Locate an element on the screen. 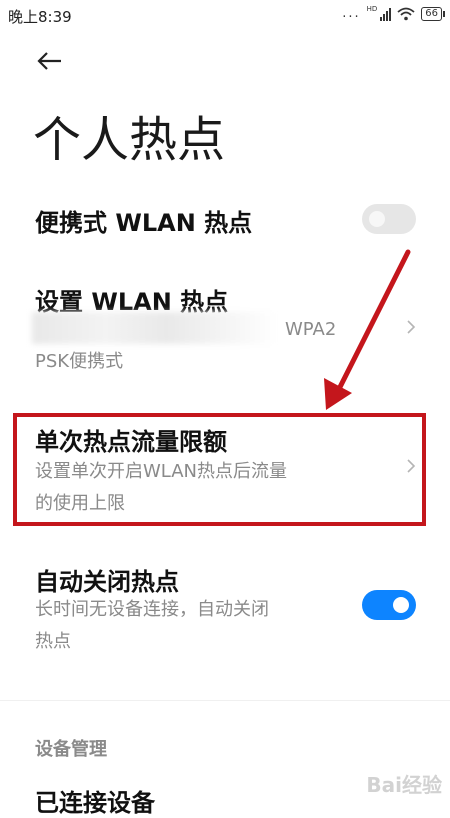 This screenshot has height=818, width=450. status-bar: 晚上8:39 ... HD 66 is located at coordinates (225, 15).